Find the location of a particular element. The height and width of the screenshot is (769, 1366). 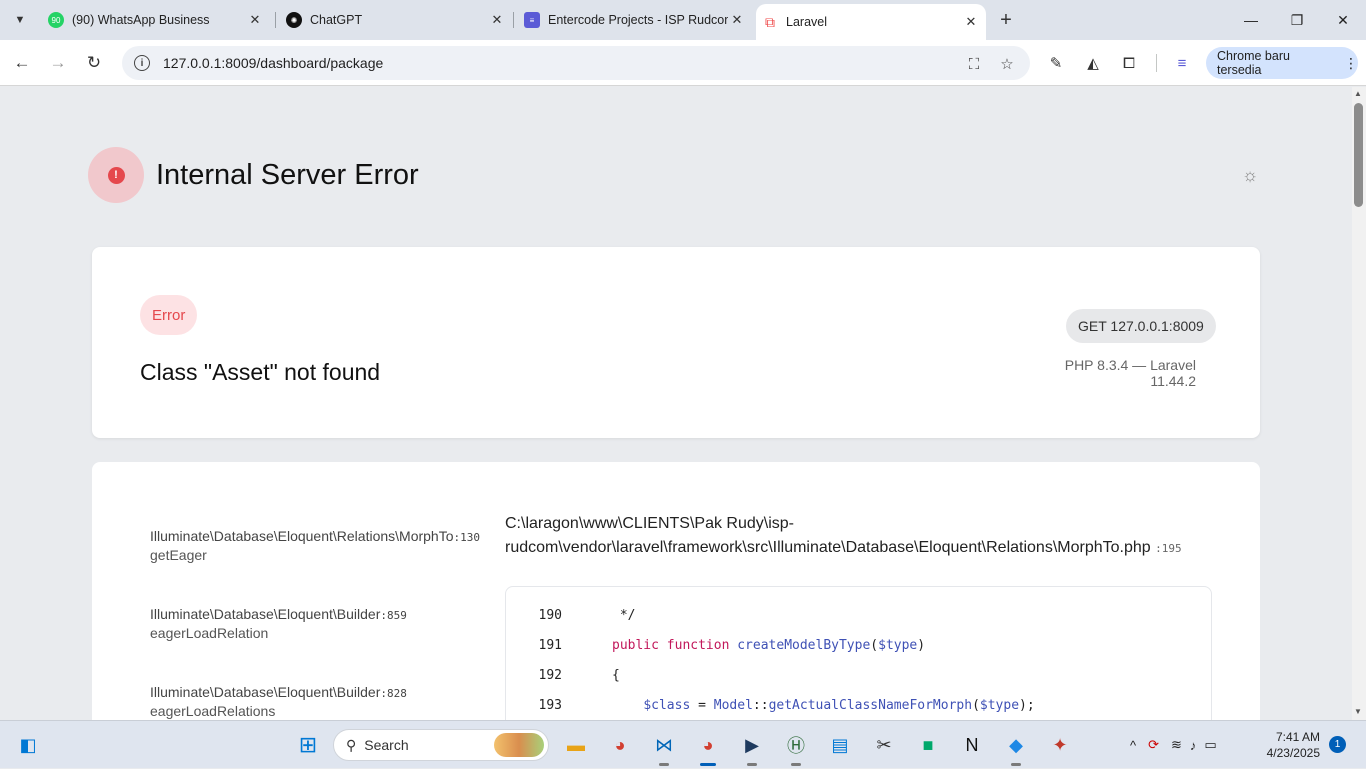

vscode-icon: ⋈ is located at coordinates (664, 747).